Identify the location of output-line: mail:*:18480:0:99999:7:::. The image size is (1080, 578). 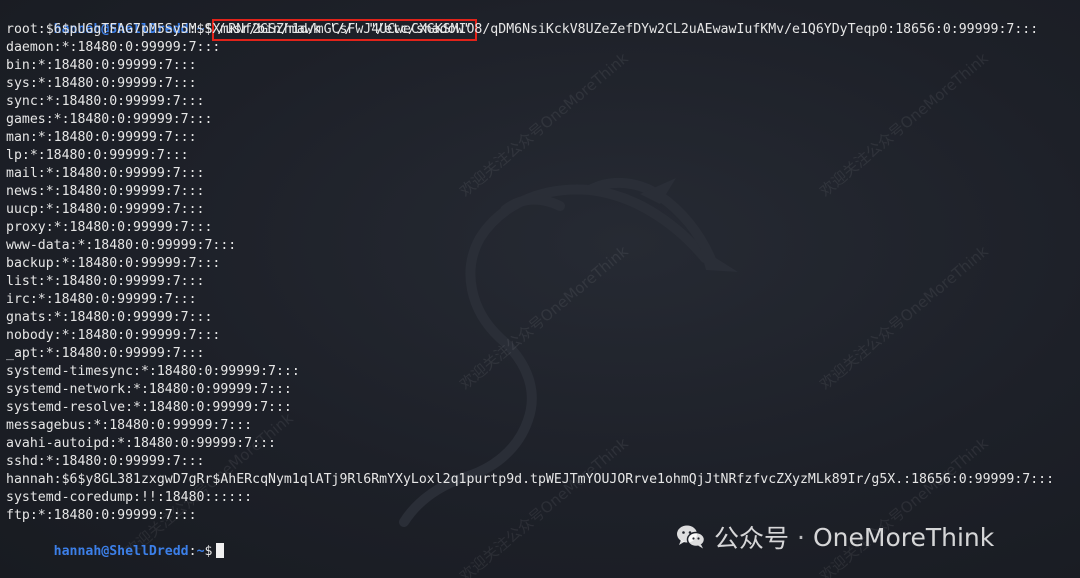
(105, 173).